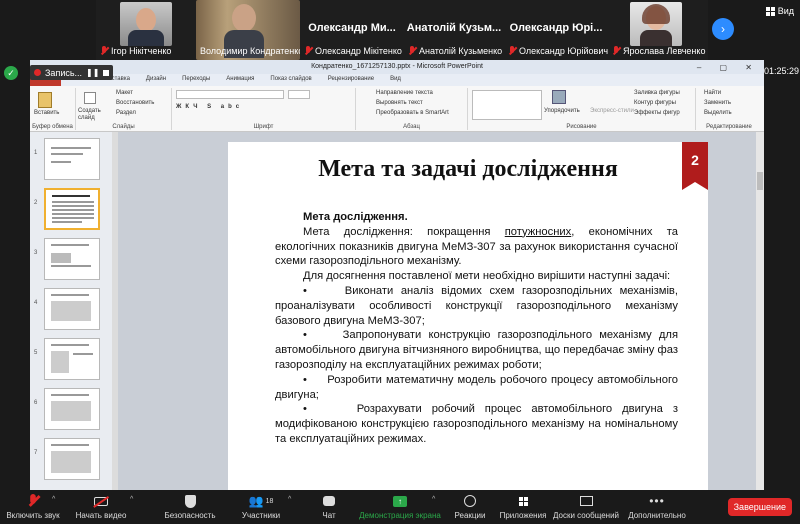  I want to click on paste-button: Вставить, so click(46, 113).